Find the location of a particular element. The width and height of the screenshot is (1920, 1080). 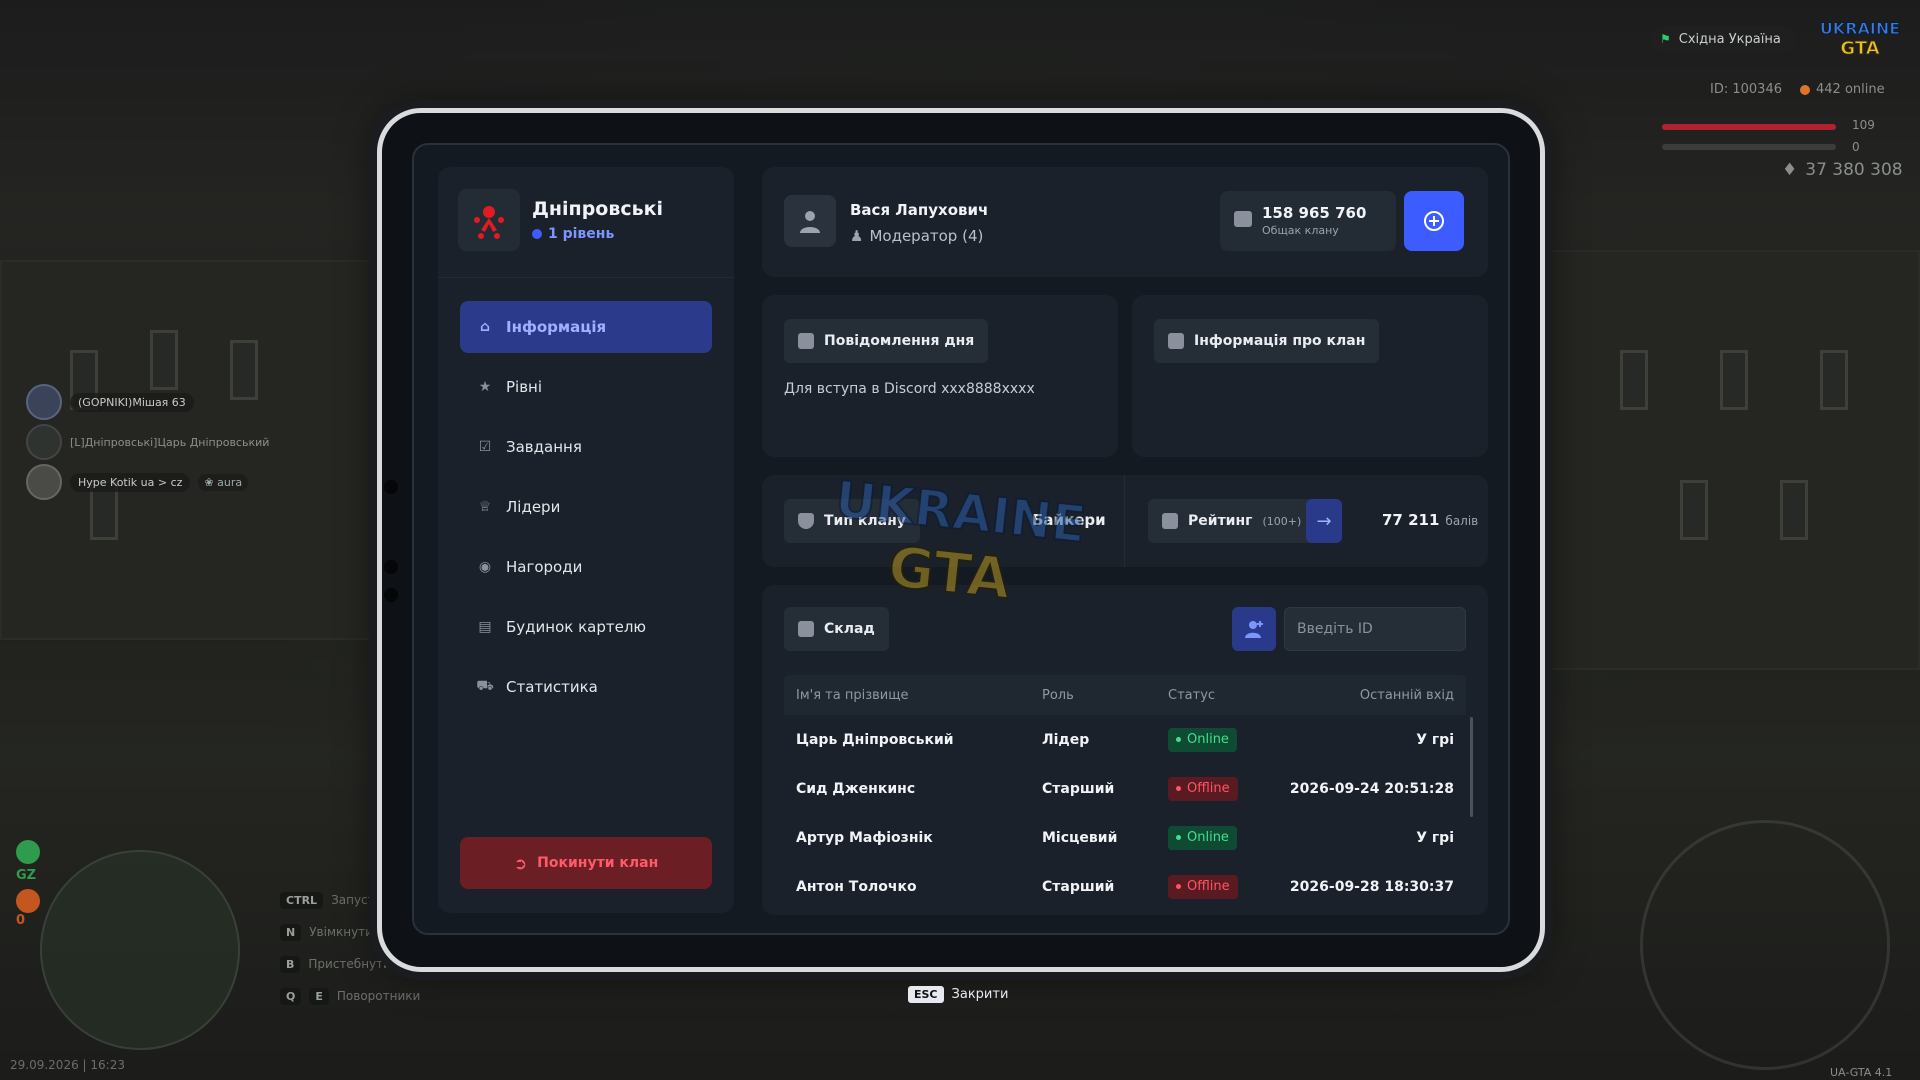

player-id: ID: 100346 is located at coordinates (1746, 89).